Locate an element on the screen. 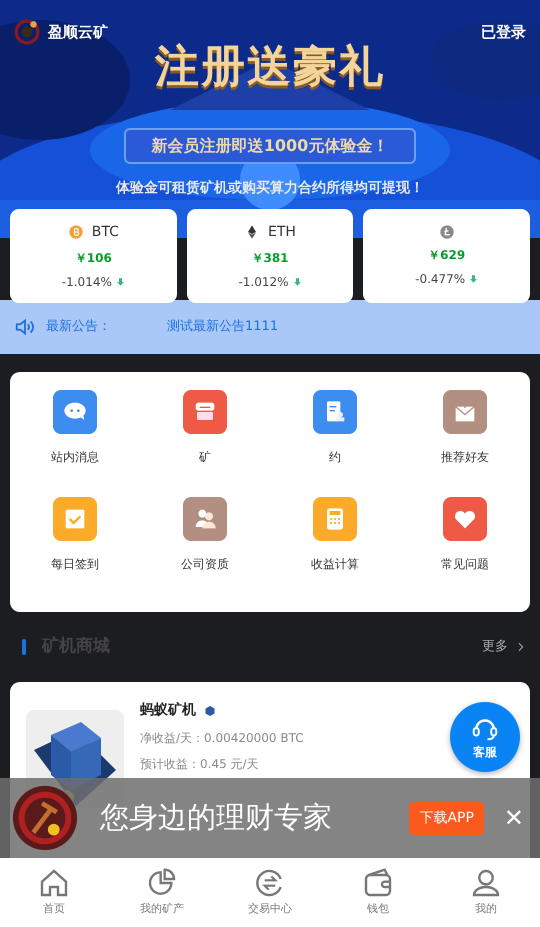 The width and height of the screenshot is (540, 927). menu-item: 推荐好友 is located at coordinates (465, 443).